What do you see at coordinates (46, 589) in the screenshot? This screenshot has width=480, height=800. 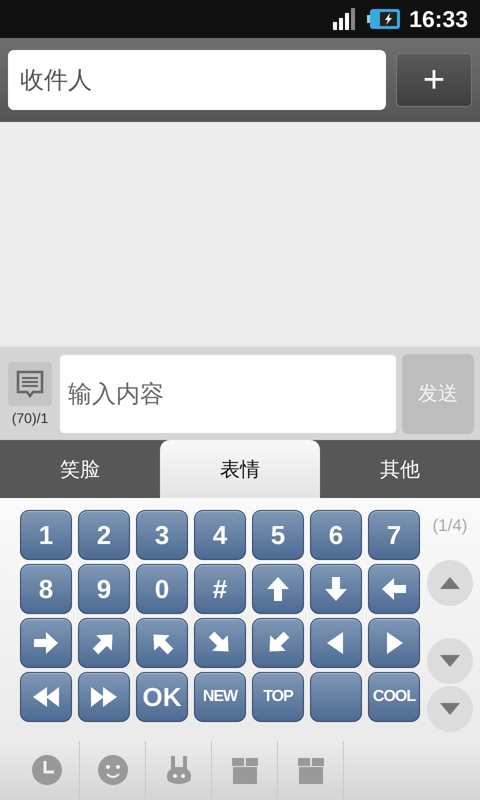 I see `emoji-key: 8` at bounding box center [46, 589].